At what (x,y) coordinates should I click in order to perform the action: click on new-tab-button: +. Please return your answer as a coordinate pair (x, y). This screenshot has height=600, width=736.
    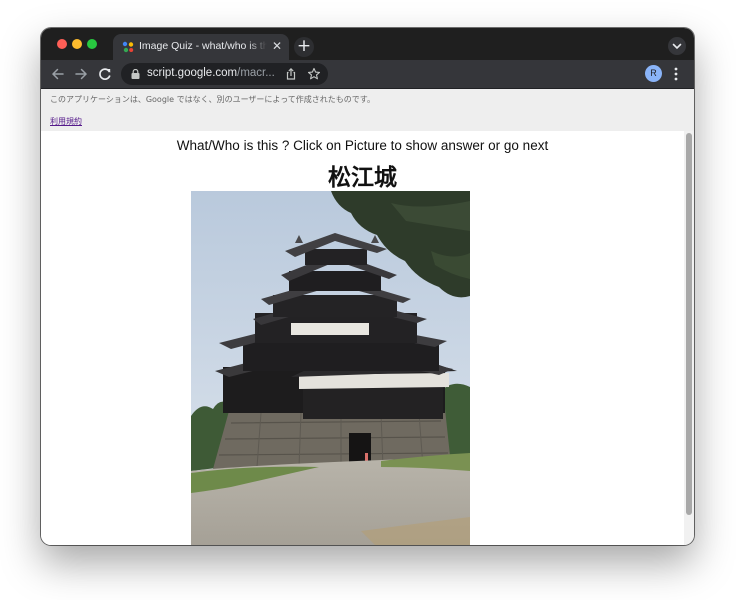
    Looking at the image, I should click on (304, 47).